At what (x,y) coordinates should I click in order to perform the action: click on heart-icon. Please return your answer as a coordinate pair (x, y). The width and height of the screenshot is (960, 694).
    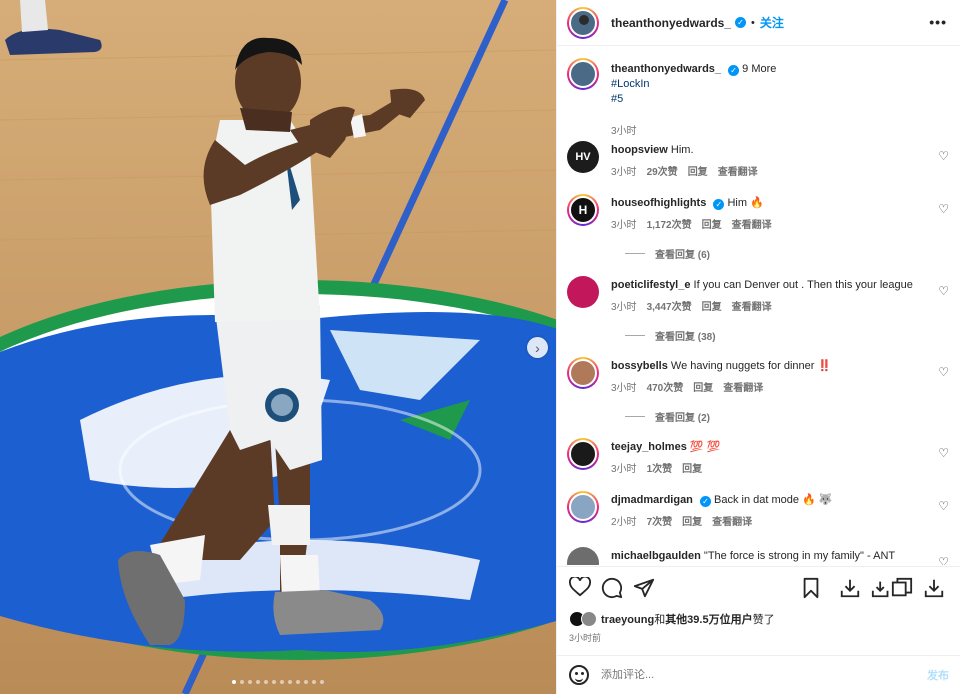
    Looking at the image, I should click on (580, 587).